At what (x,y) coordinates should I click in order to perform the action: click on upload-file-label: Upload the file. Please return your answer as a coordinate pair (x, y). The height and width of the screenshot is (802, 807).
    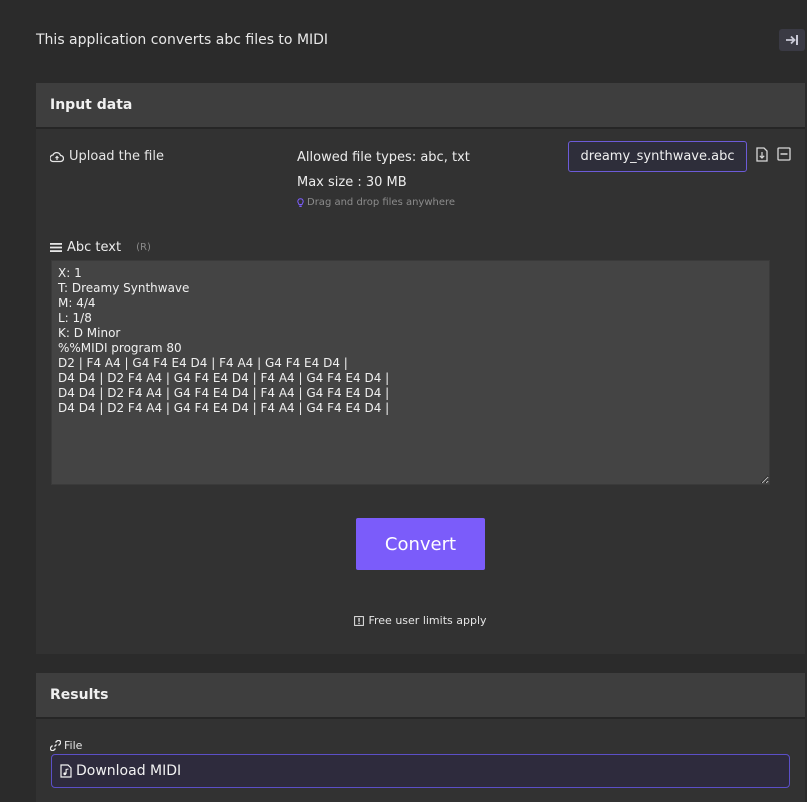
    Looking at the image, I should click on (116, 156).